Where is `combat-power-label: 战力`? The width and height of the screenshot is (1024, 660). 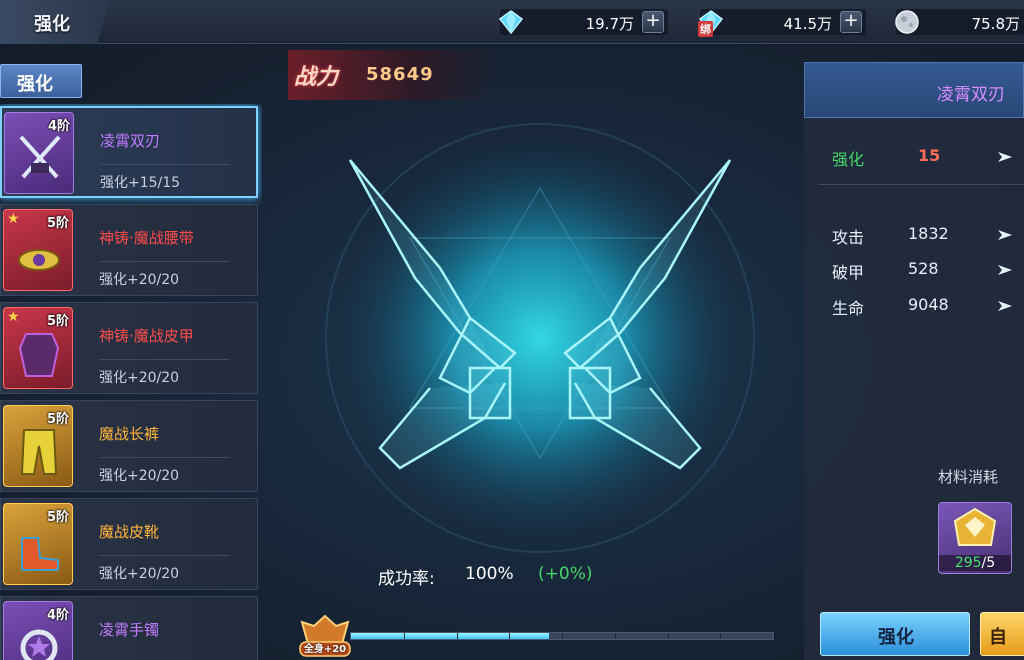 combat-power-label: 战力 is located at coordinates (316, 77).